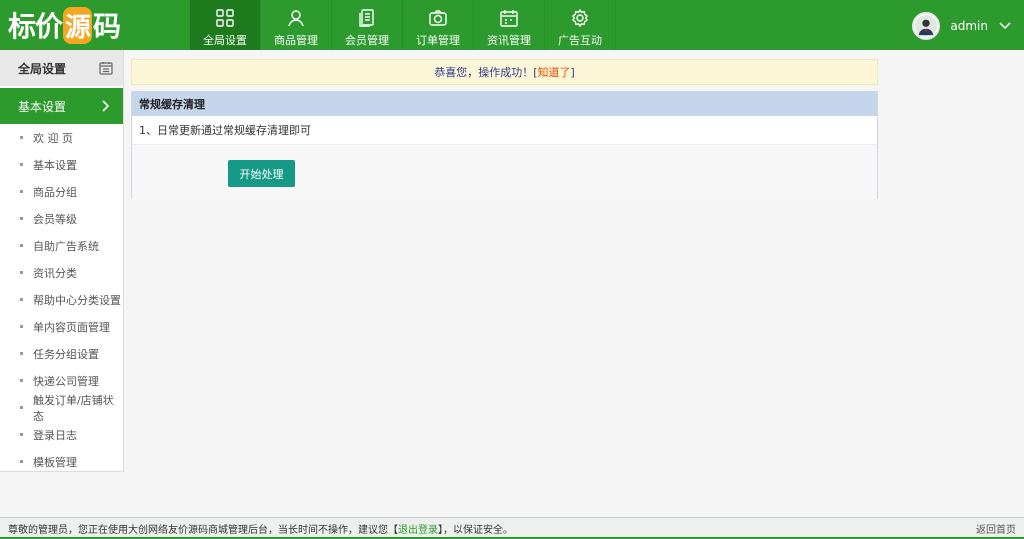  I want to click on footer-text-after: 】，以保证安全。, so click(475, 530).